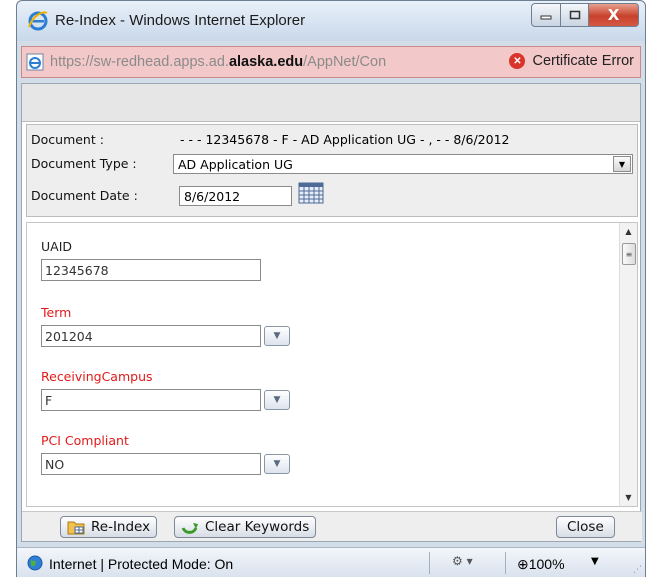 The image size is (660, 577). What do you see at coordinates (277, 400) in the screenshot?
I see `receiving-campus-picker-button: ▼` at bounding box center [277, 400].